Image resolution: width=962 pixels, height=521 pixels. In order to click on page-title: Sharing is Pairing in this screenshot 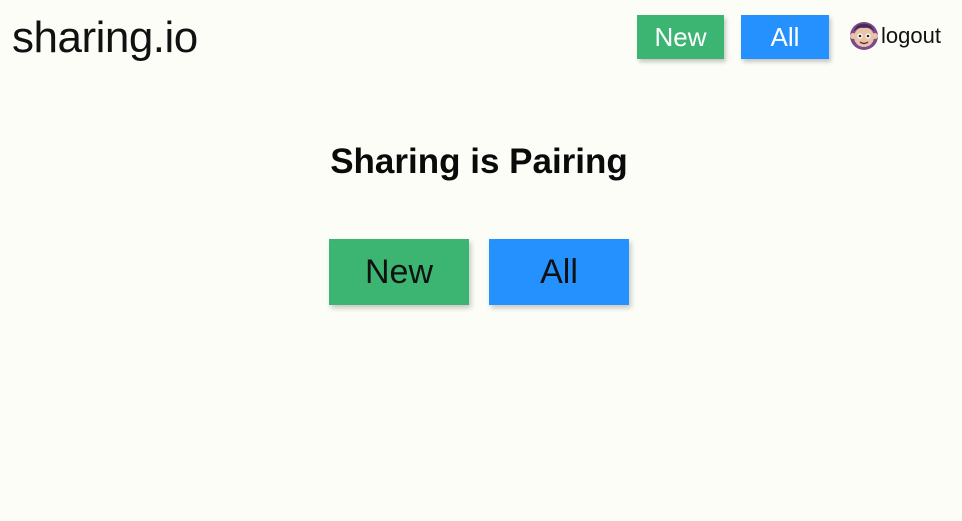, I will do `click(479, 161)`.